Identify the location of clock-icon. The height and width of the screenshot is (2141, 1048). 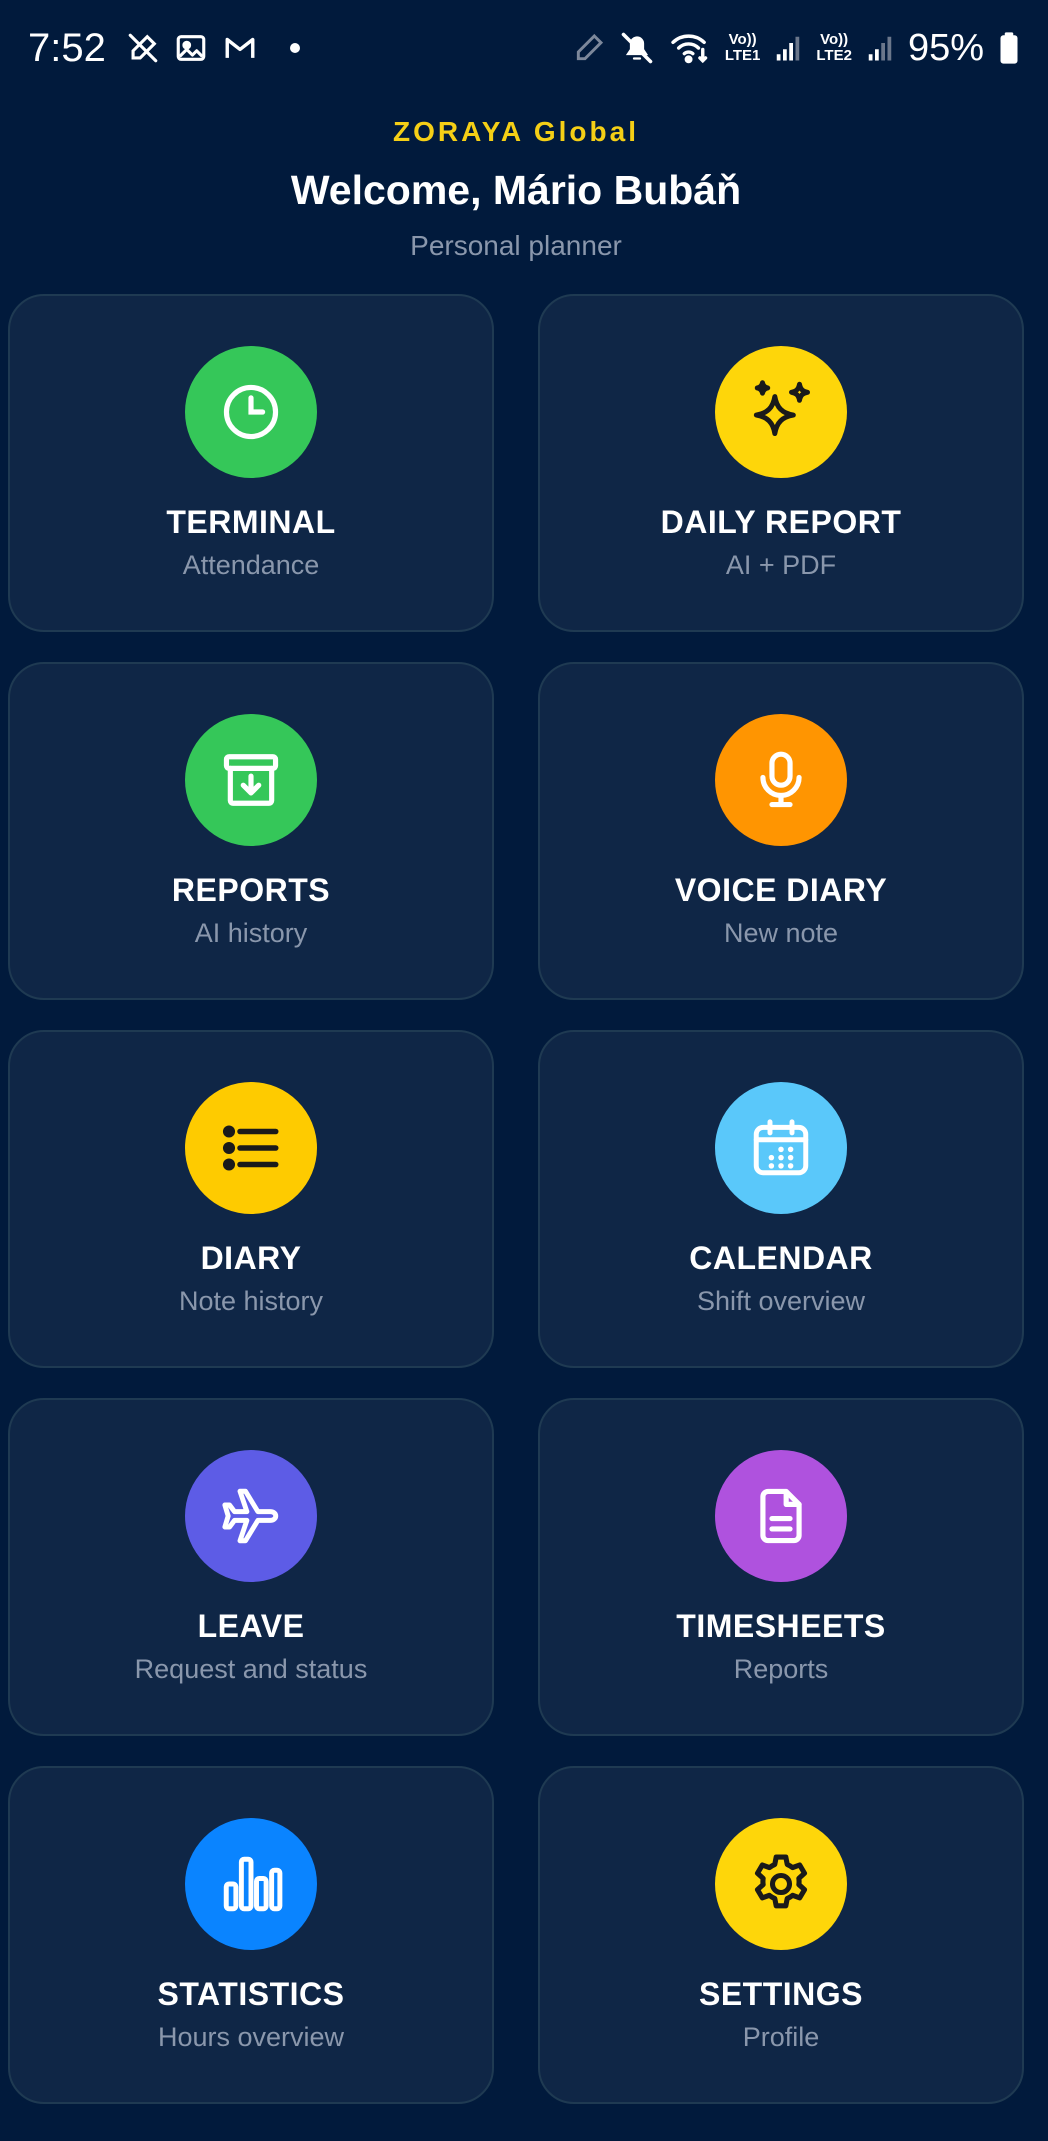
(251, 412).